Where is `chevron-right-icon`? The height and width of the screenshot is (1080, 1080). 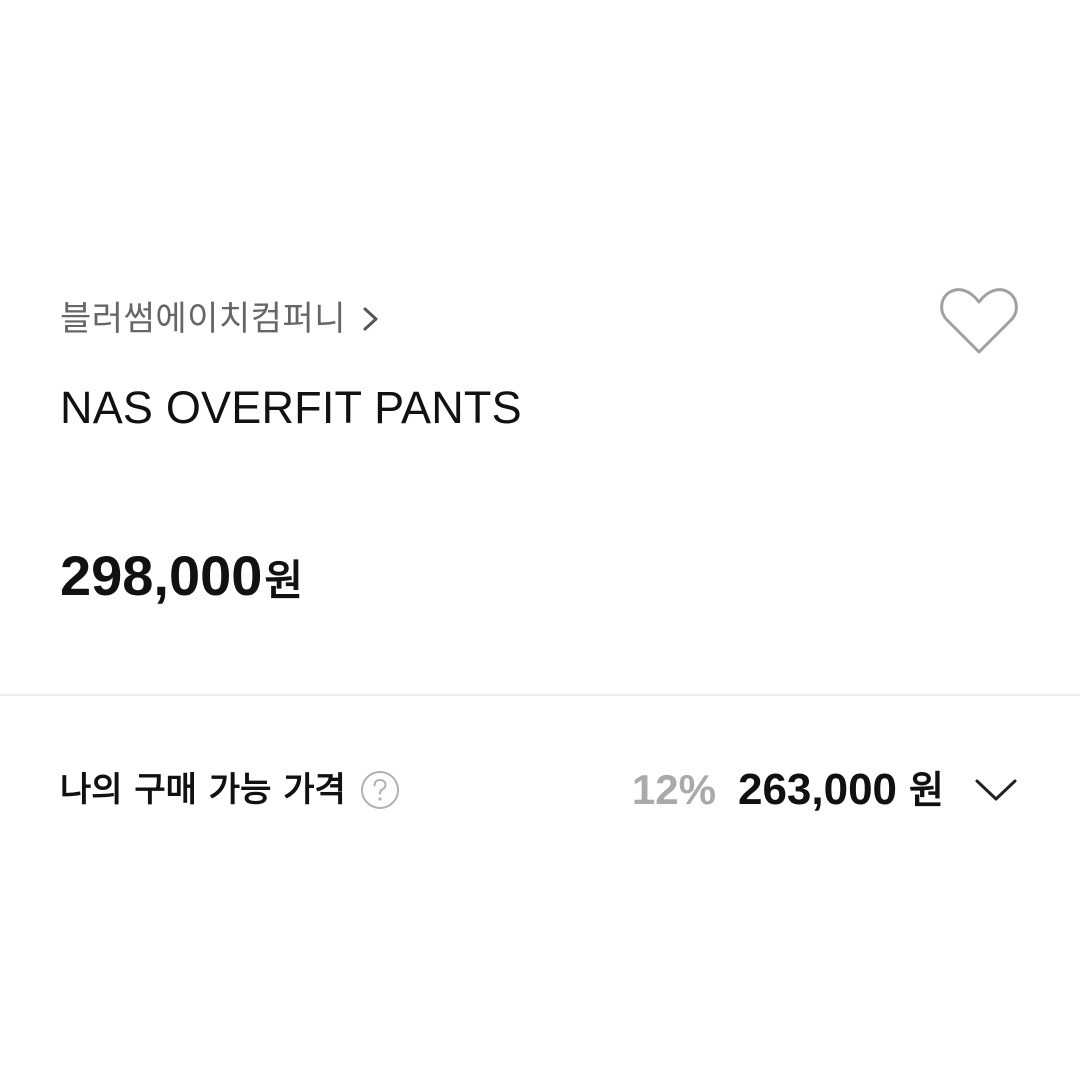
chevron-right-icon is located at coordinates (370, 319).